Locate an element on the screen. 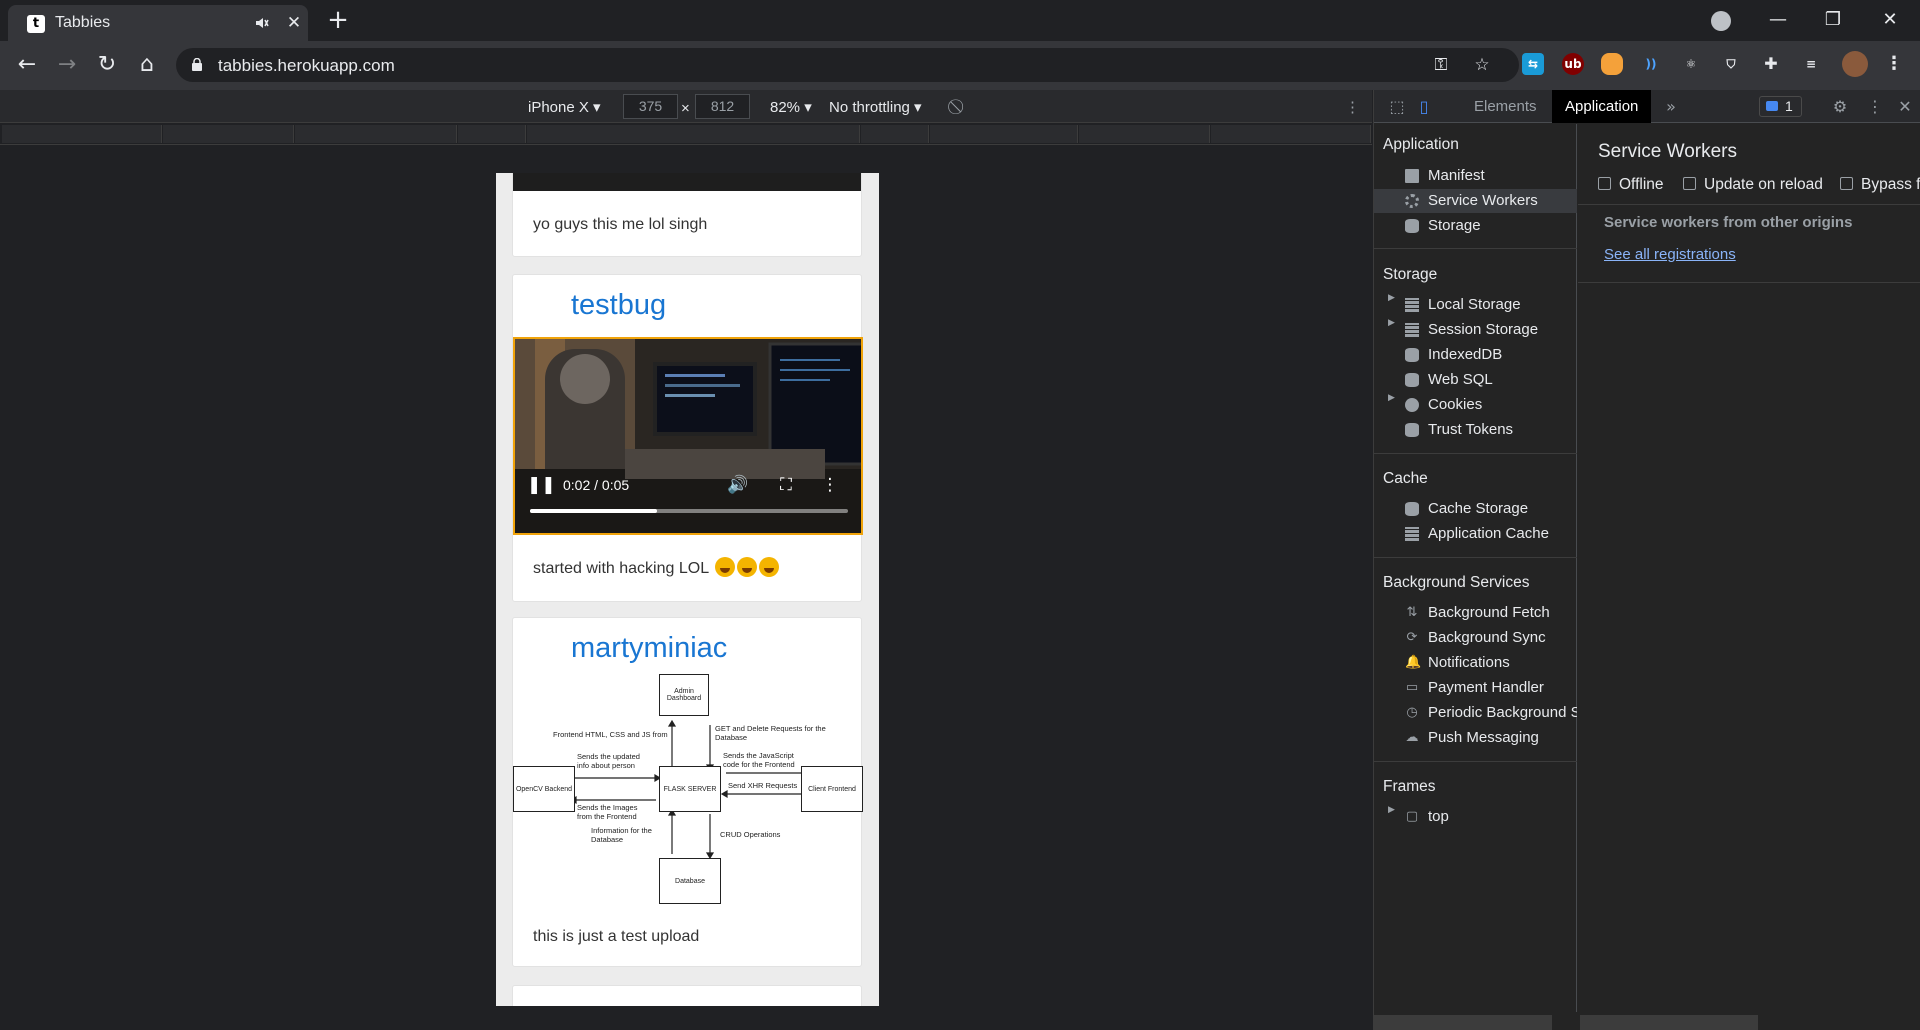 This screenshot has width=1920, height=1030. sidebar-item-cache-storage: Cache Storage is located at coordinates (1475, 509).